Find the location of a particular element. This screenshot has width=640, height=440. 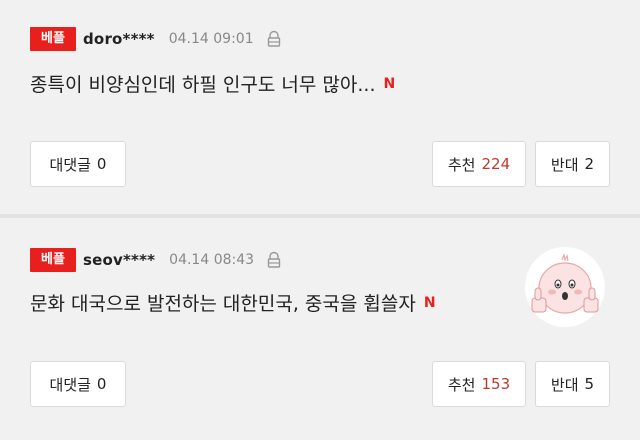

oppose-count: 5 is located at coordinates (589, 384).